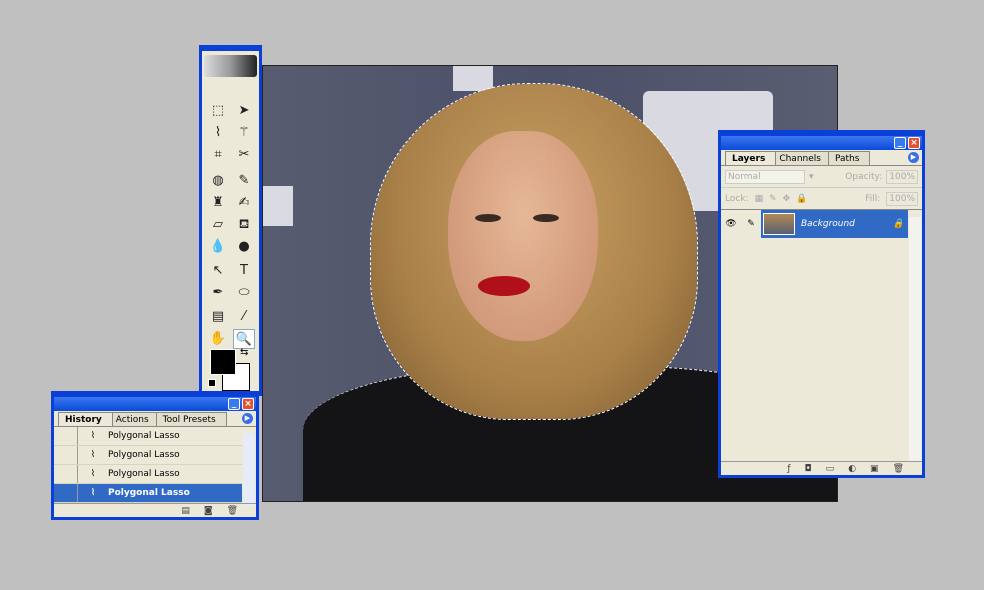  I want to click on brush-icon: ✎, so click(751, 224).